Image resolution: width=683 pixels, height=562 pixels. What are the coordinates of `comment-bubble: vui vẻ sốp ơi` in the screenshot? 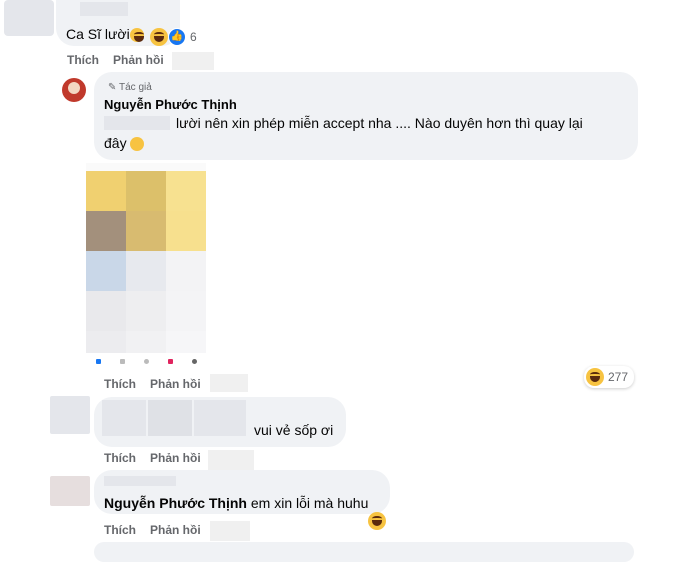 It's located at (220, 422).